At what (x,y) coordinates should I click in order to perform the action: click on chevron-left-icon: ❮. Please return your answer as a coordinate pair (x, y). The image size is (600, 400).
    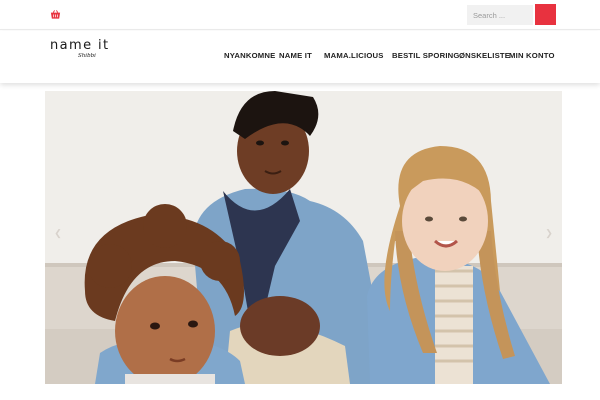
    Looking at the image, I should click on (58, 233).